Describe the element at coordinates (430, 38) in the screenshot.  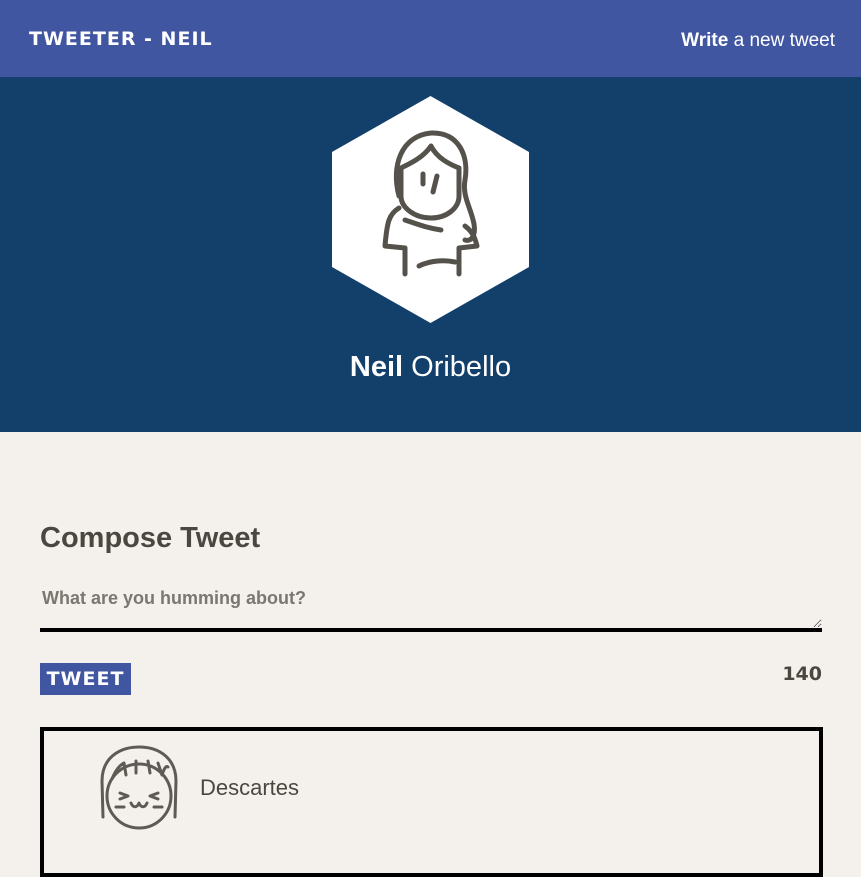
I see `top-nav: TWEETER - NEIL Write a new tweet` at that location.